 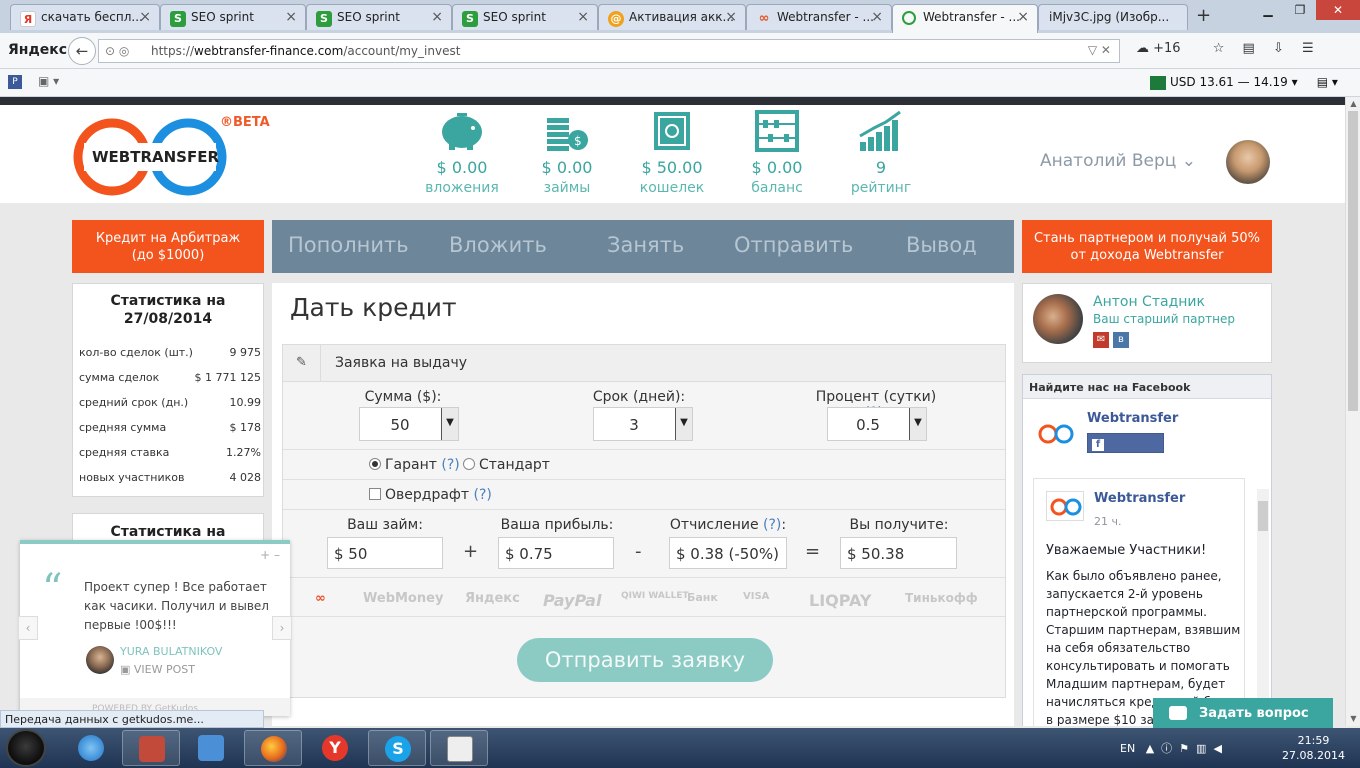 I want to click on term-select: 3 ▼, so click(x=643, y=424).